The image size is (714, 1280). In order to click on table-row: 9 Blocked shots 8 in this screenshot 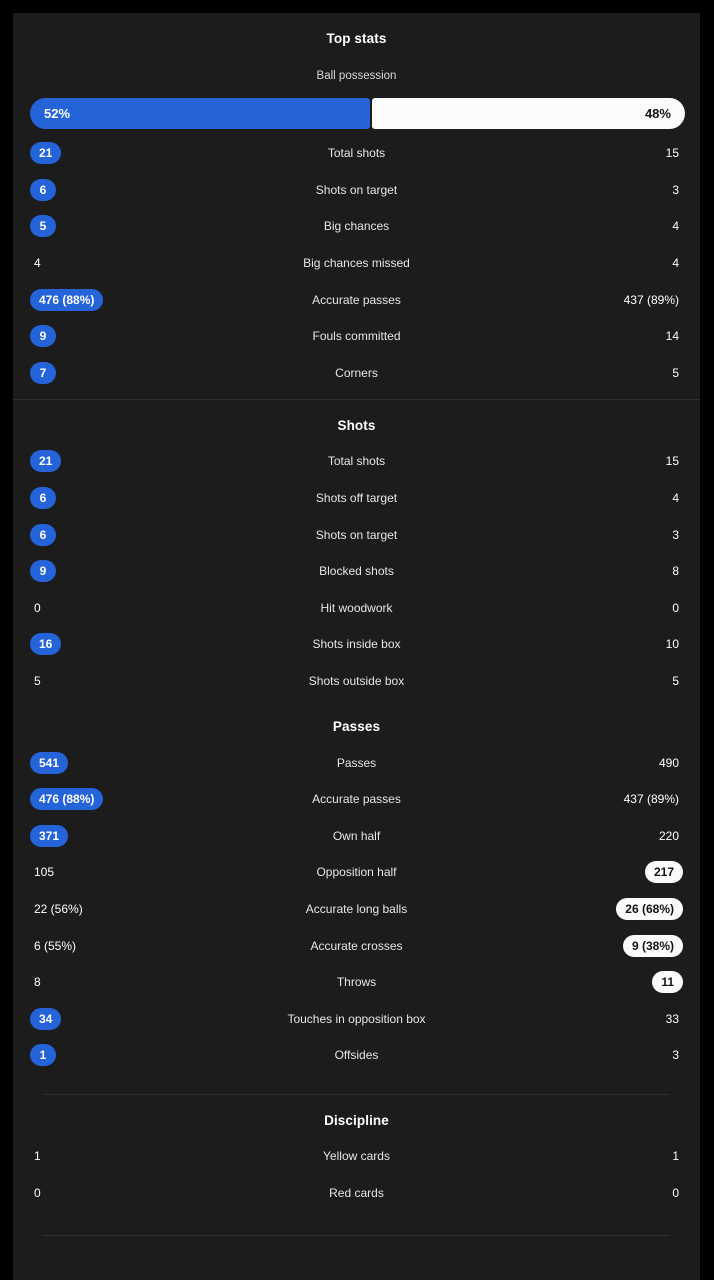, I will do `click(356, 571)`.